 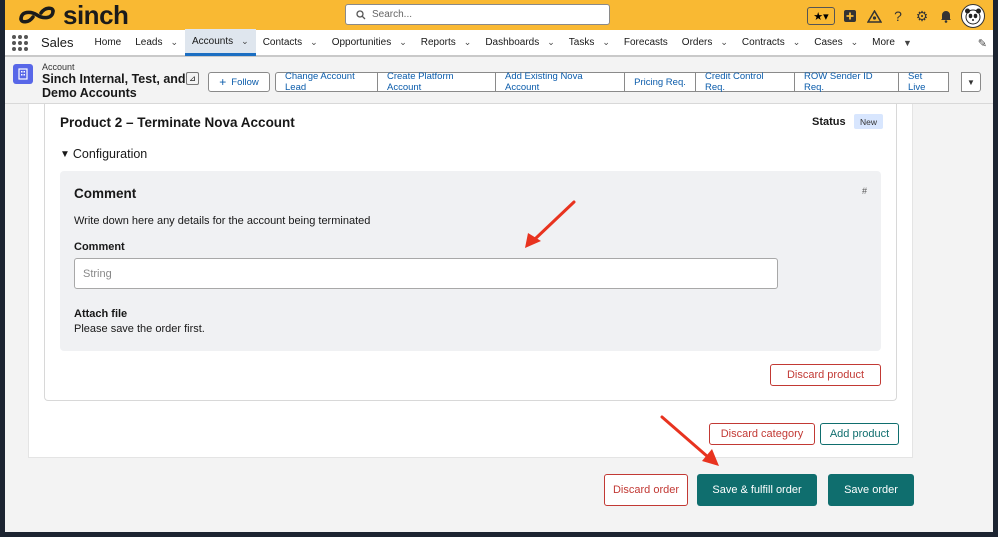 I want to click on help-icon: ?, so click(x=898, y=16).